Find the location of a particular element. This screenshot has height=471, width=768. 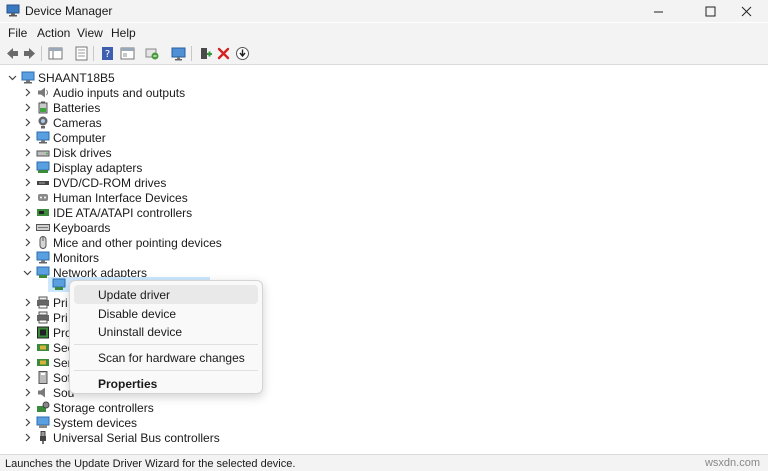

menu-action: Action is located at coordinates (53, 33).